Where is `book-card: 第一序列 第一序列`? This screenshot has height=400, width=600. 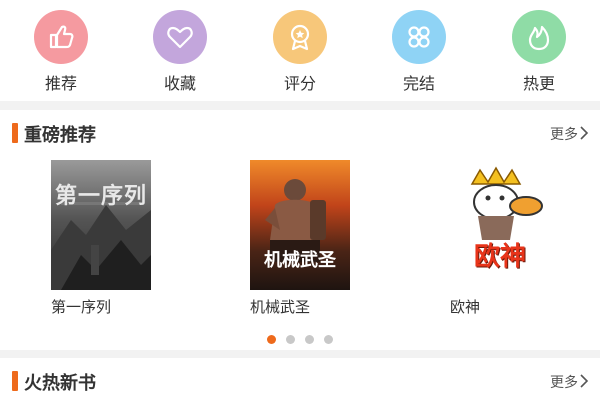 book-card: 第一序列 第一序列 is located at coordinates (102, 238).